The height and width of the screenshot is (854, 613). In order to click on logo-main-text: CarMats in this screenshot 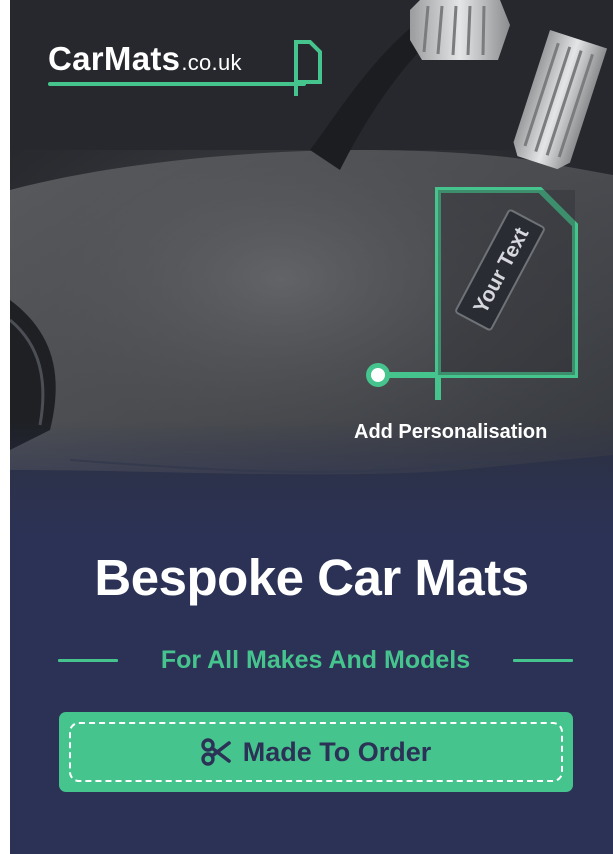, I will do `click(114, 58)`.